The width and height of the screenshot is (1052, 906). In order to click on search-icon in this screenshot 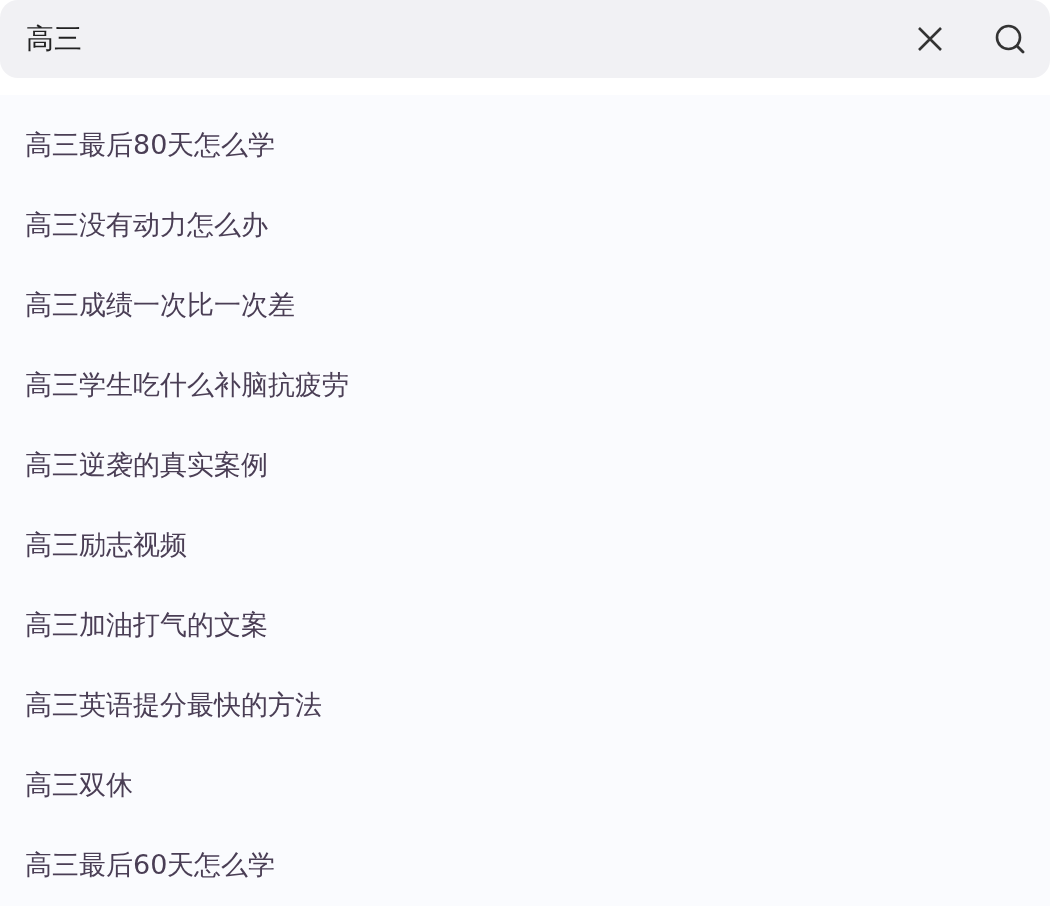, I will do `click(1010, 39)`.